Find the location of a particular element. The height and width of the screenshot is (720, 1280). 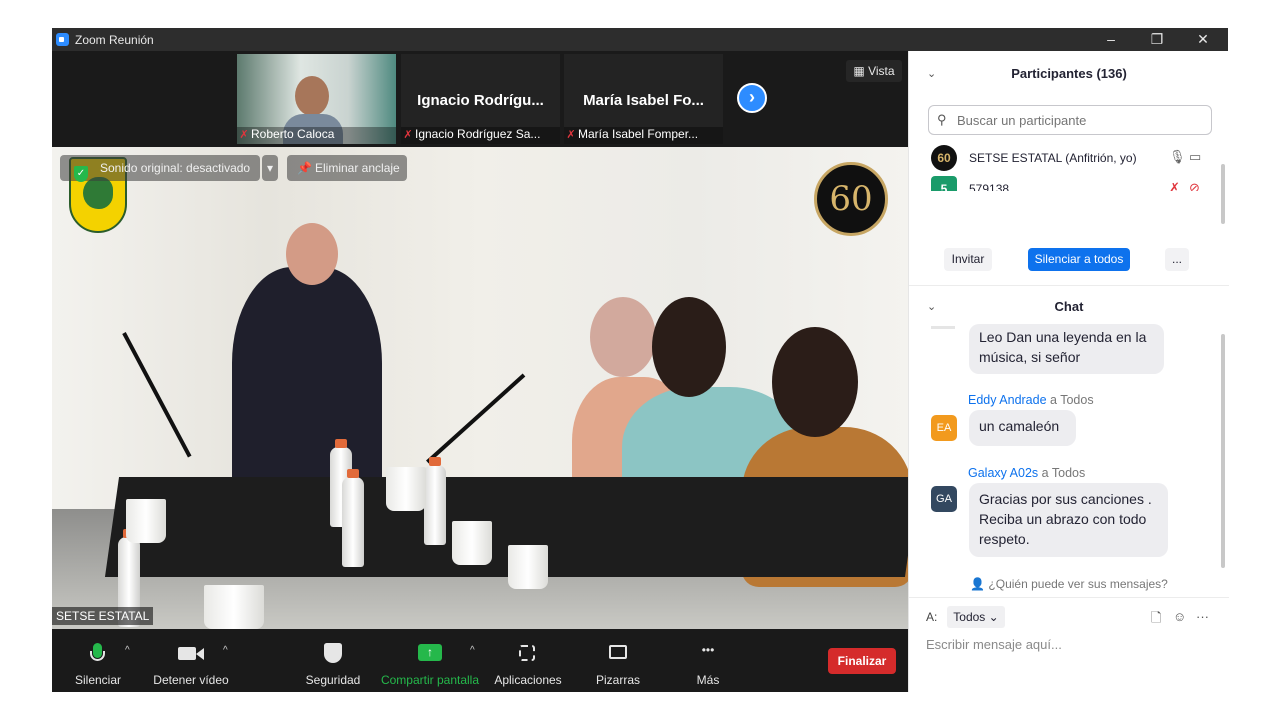

participant-avatar: 60 is located at coordinates (944, 158).